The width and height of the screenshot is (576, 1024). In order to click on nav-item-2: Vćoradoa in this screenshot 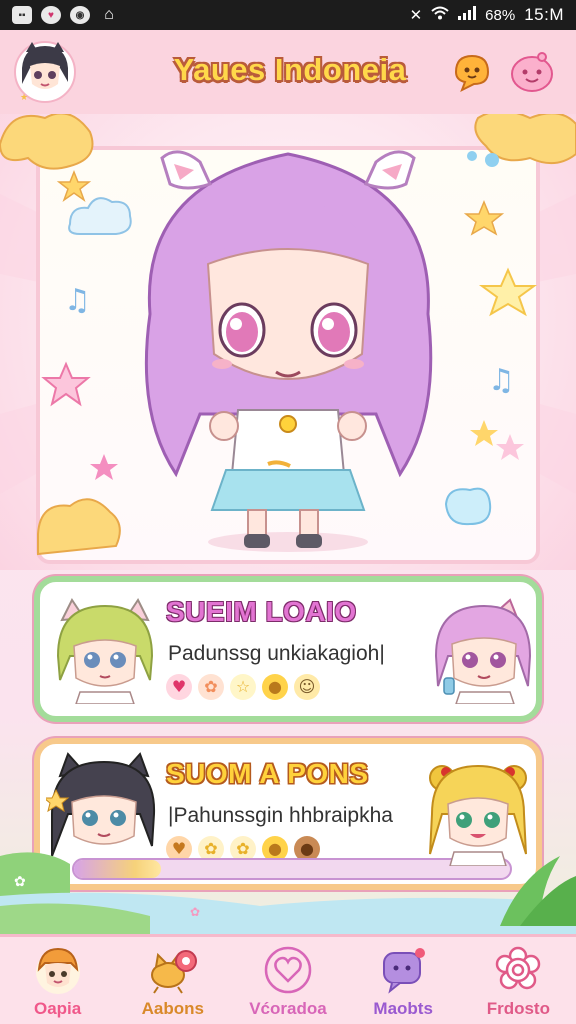, I will do `click(288, 981)`.